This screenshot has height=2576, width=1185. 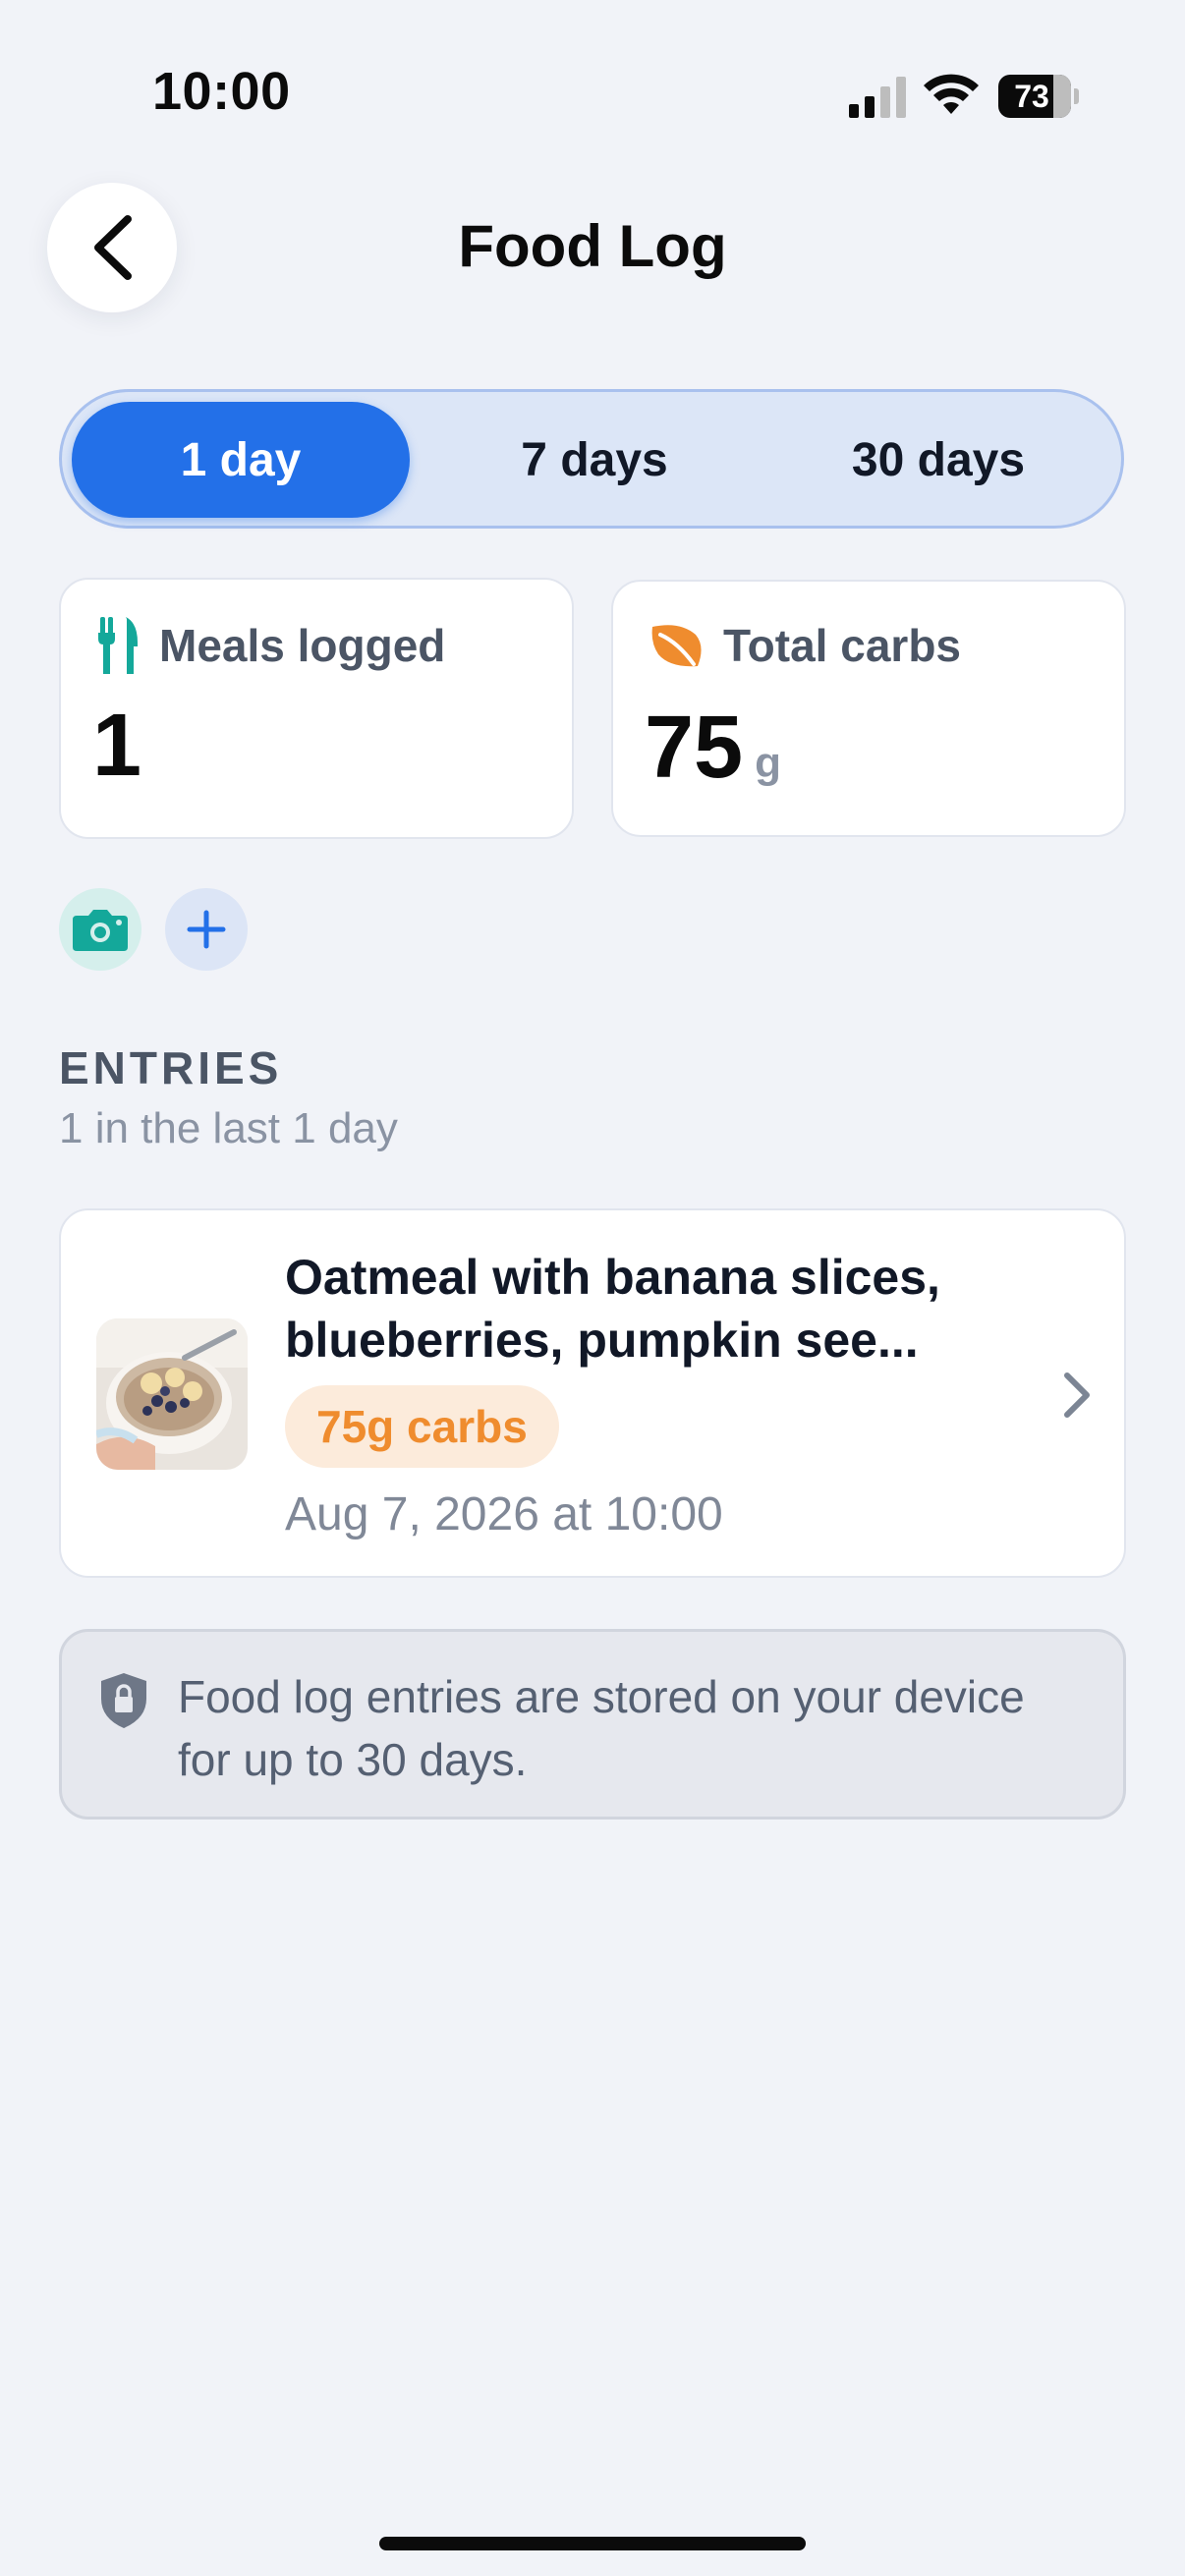 I want to click on total-carbs-value: 75, so click(x=695, y=748).